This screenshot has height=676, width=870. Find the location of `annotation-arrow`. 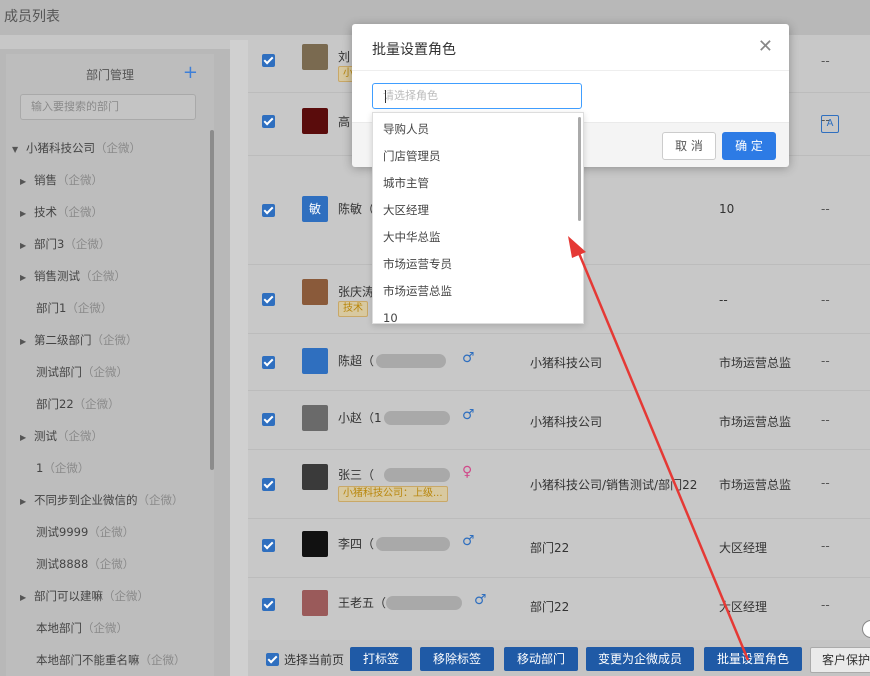

annotation-arrow is located at coordinates (659, 448).